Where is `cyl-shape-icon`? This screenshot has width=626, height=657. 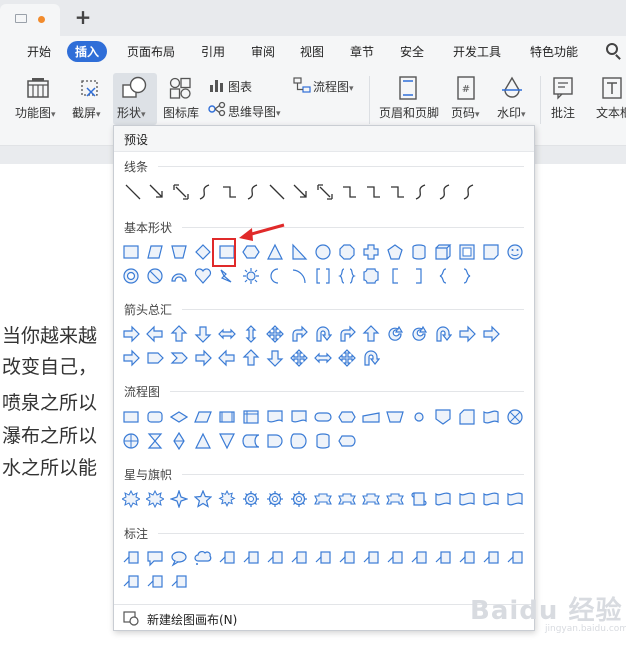 cyl-shape-icon is located at coordinates (419, 252).